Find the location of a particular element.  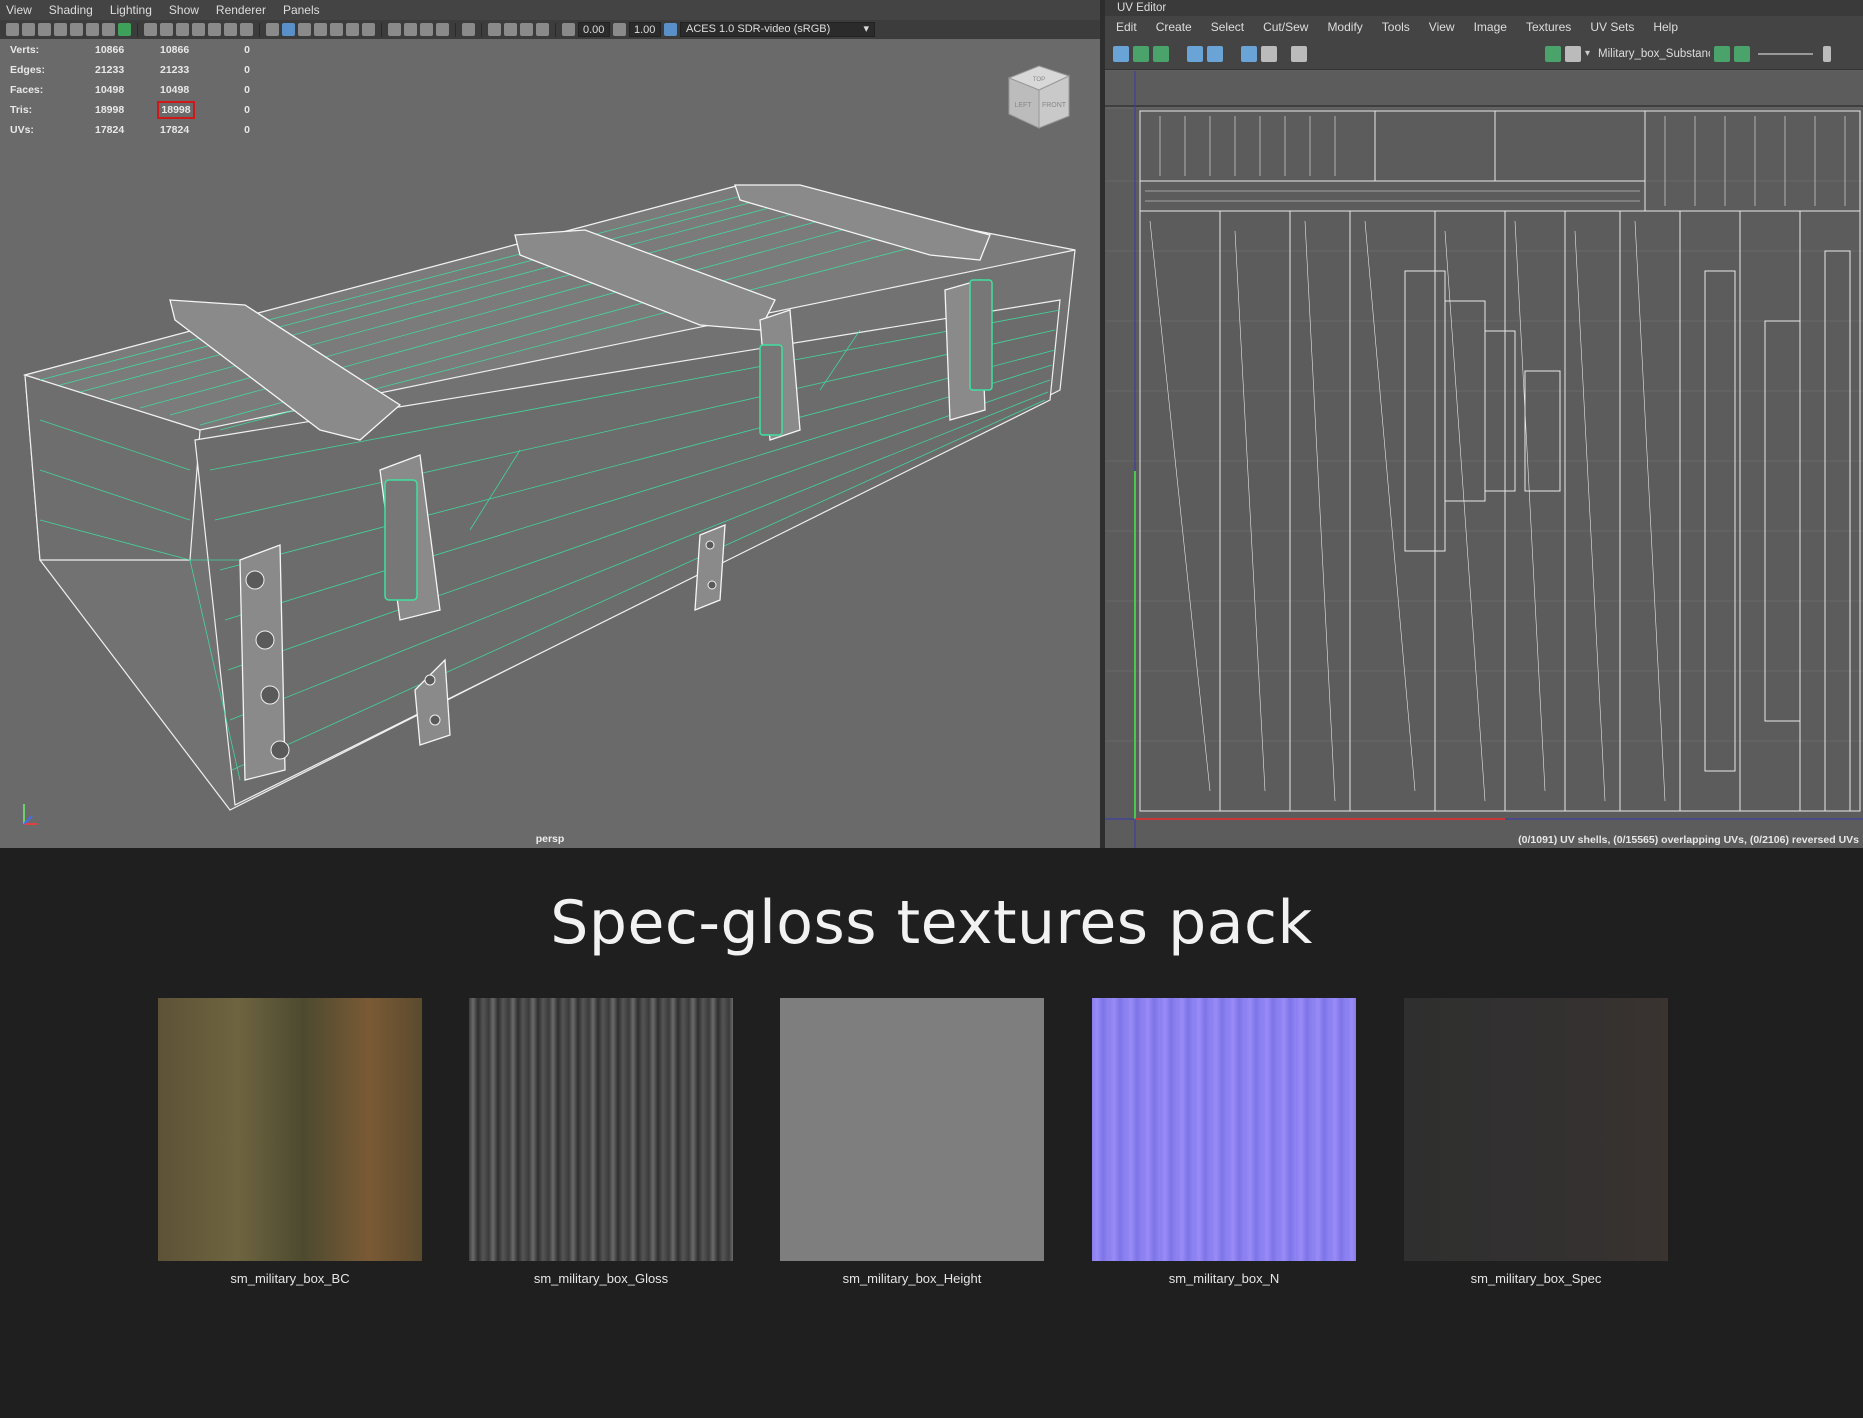

uv-distortion-icon is located at coordinates (1161, 53).